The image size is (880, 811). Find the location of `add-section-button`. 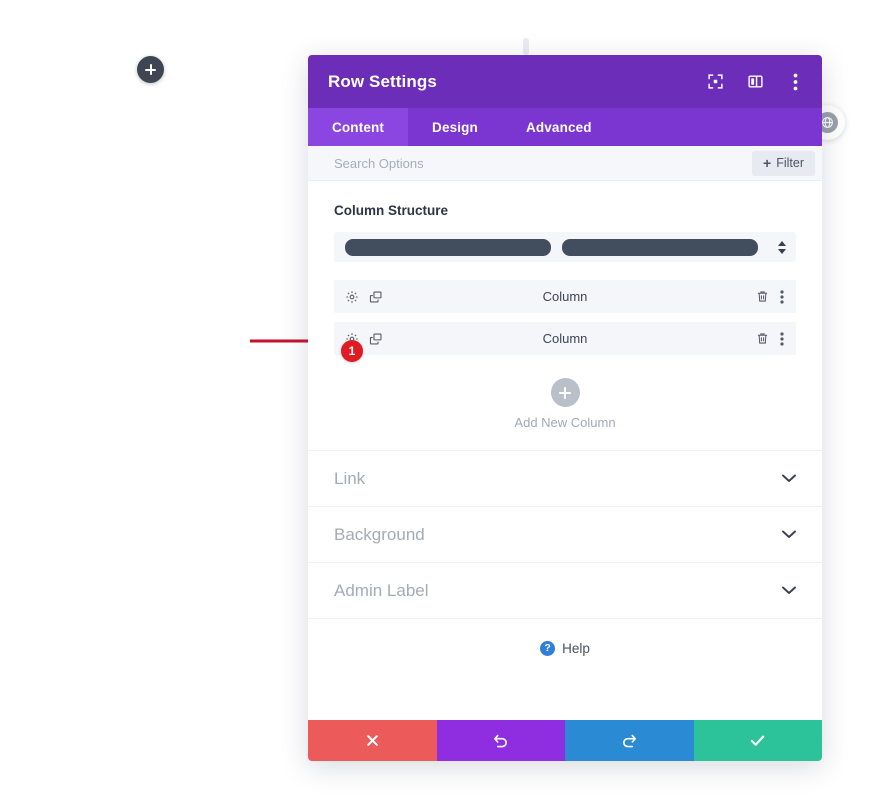

add-section-button is located at coordinates (150, 69).